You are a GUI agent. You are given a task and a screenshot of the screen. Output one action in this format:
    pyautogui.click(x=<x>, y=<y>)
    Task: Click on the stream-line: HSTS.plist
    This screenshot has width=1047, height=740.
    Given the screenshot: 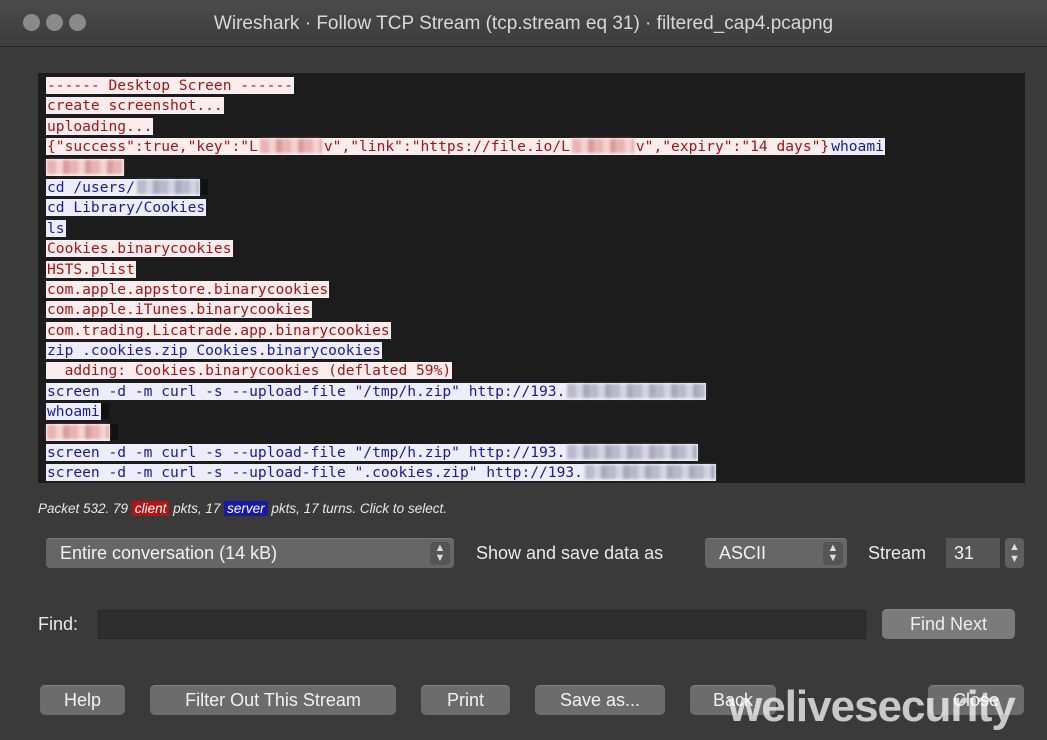 What is the action you would take?
    pyautogui.click(x=531, y=270)
    